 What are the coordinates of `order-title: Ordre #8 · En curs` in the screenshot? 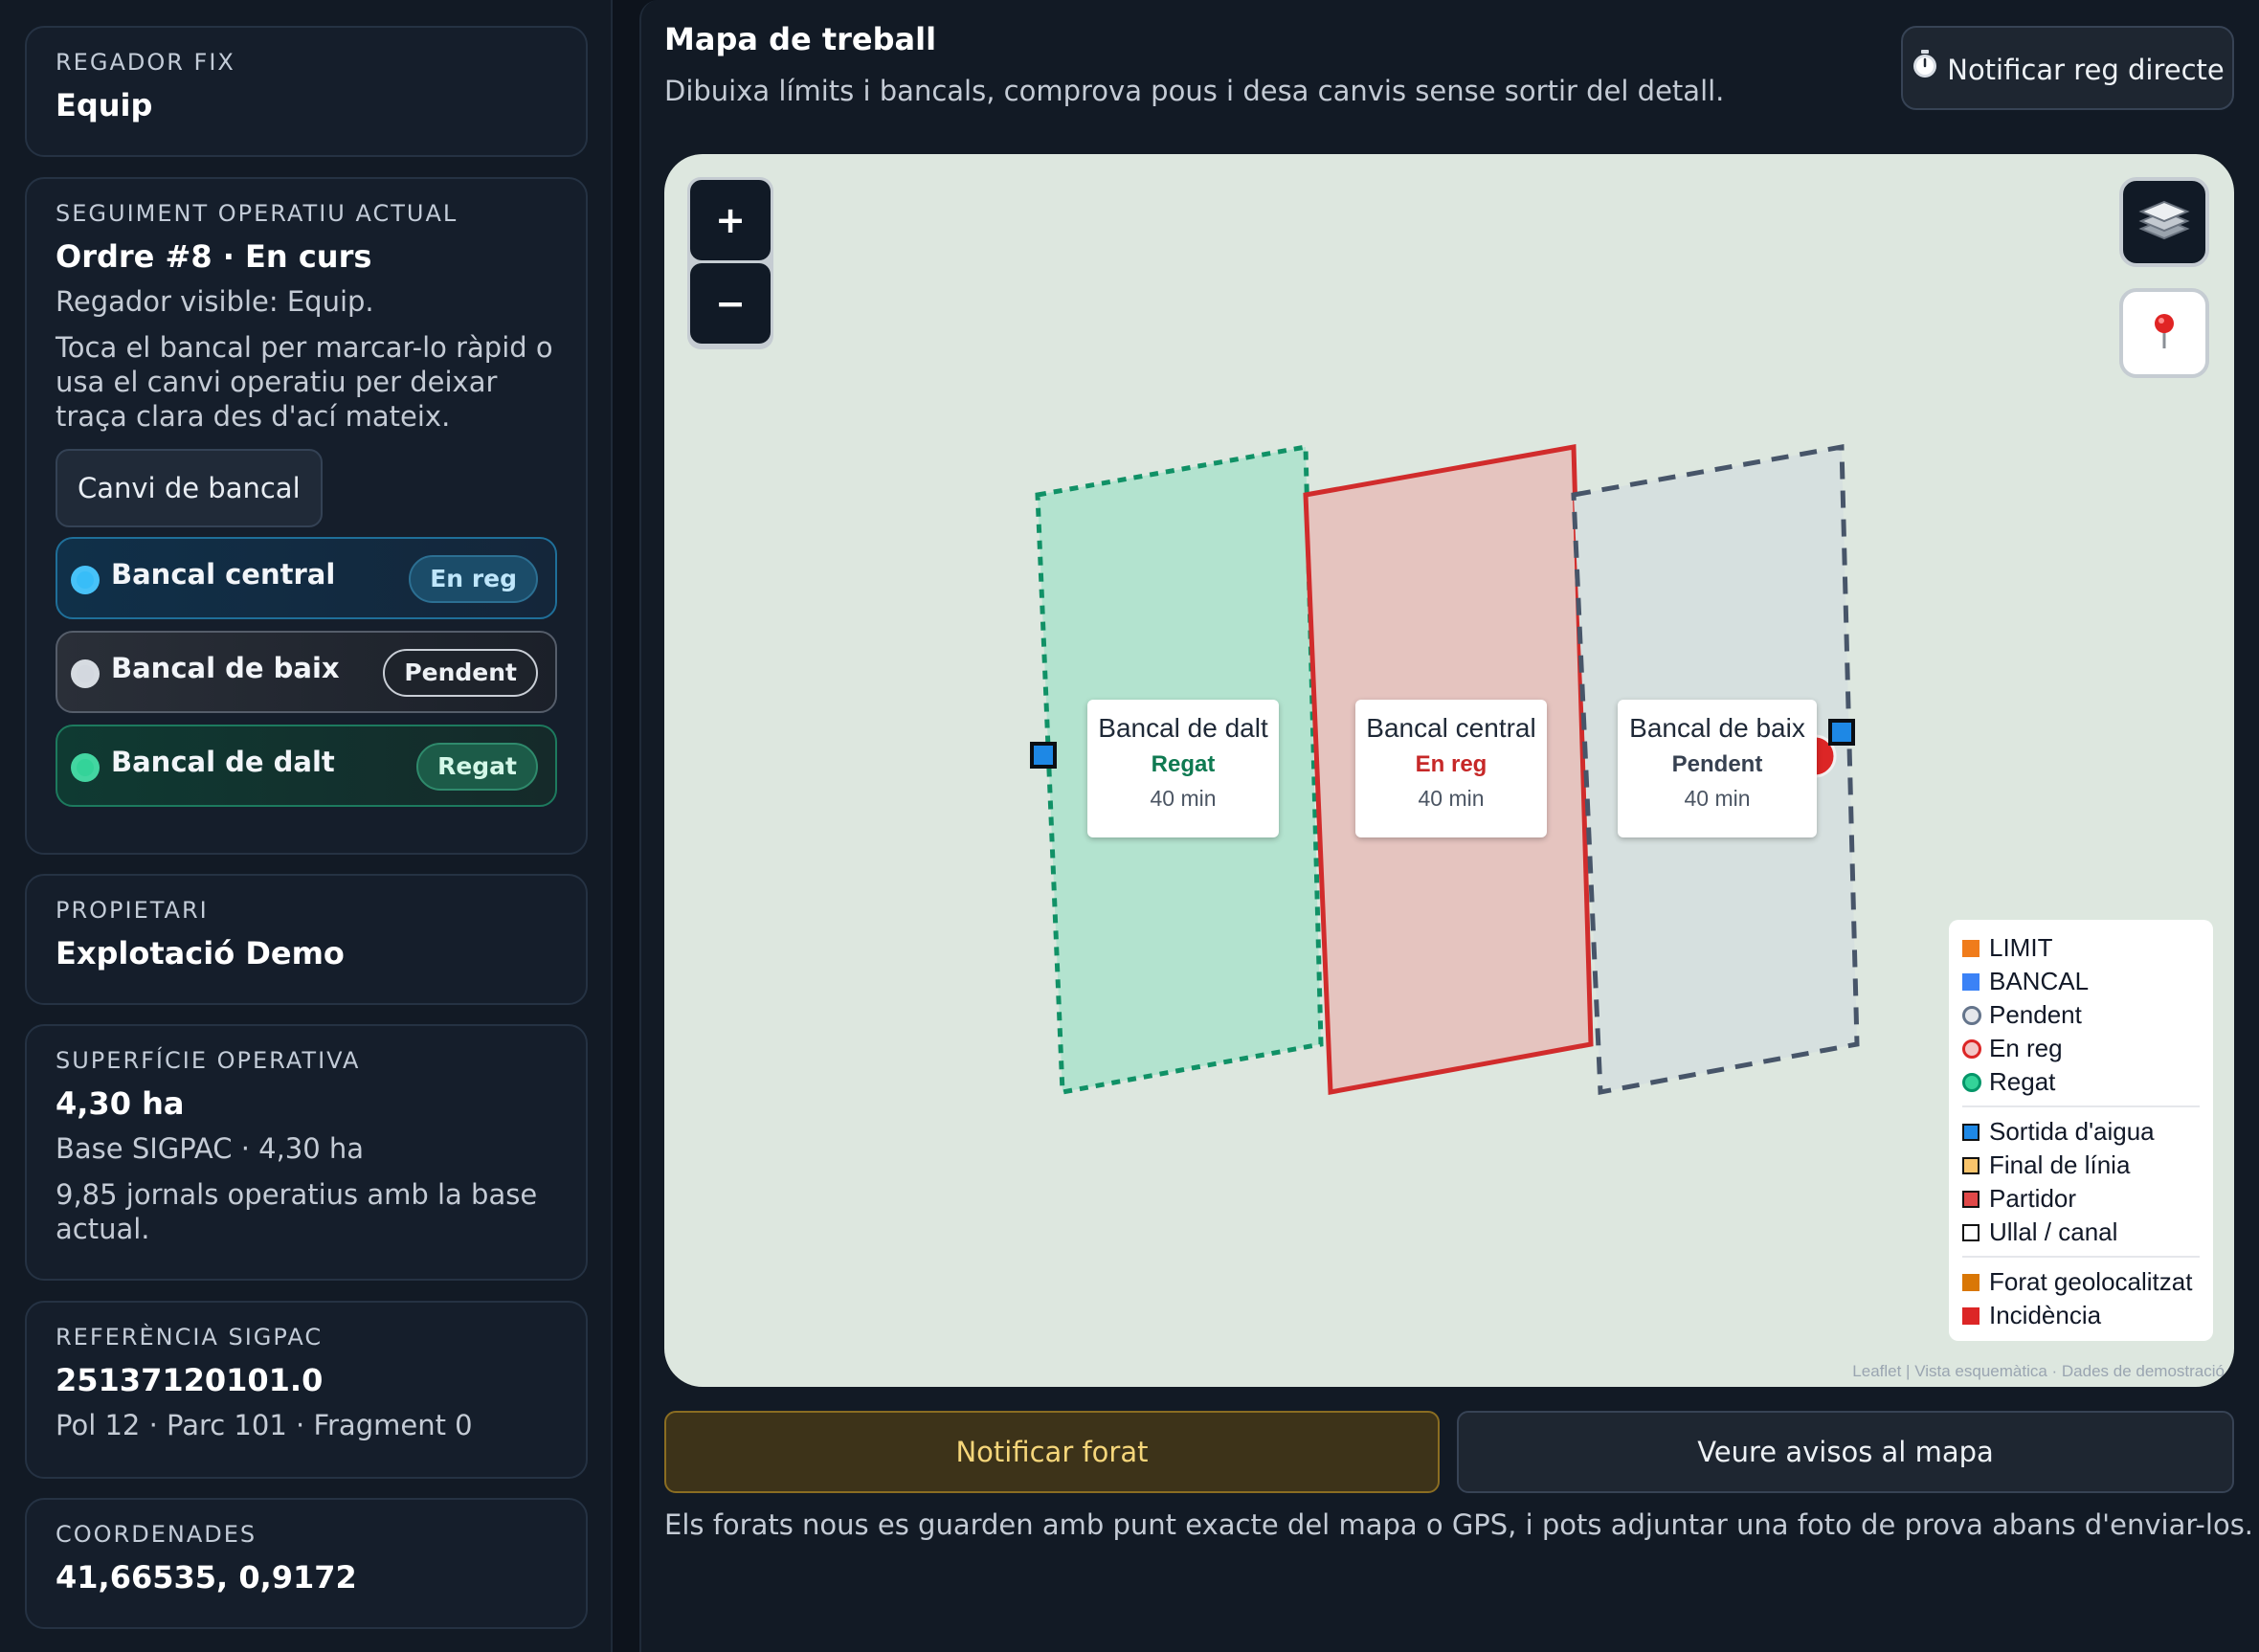 It's located at (214, 256).